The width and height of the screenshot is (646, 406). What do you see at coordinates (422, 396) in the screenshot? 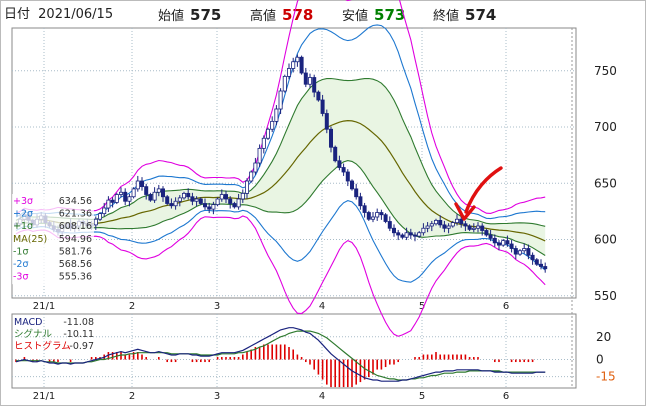
I see `x-tick-label: 5` at bounding box center [422, 396].